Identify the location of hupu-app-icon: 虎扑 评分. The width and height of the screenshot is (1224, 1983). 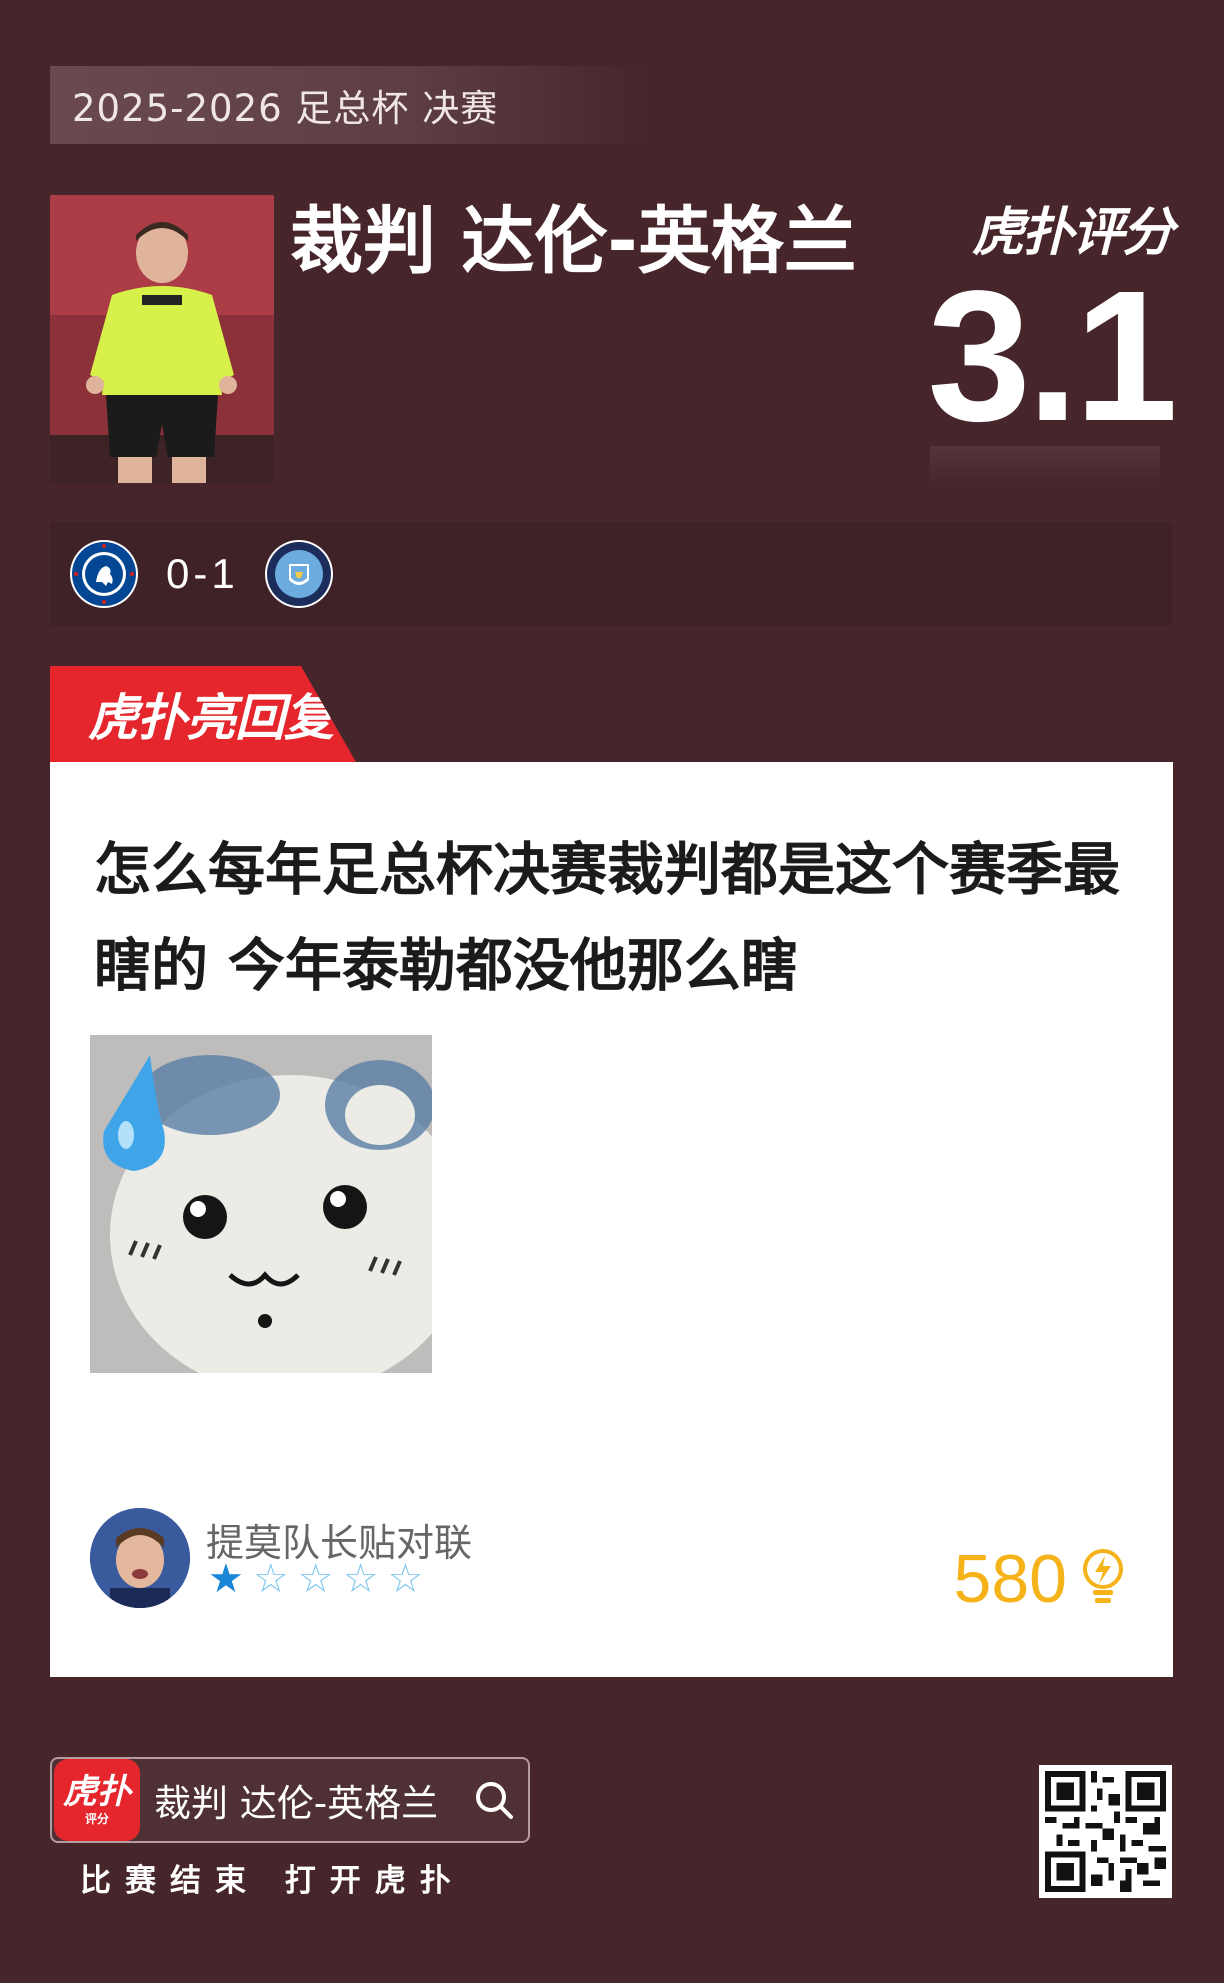
(97, 1800).